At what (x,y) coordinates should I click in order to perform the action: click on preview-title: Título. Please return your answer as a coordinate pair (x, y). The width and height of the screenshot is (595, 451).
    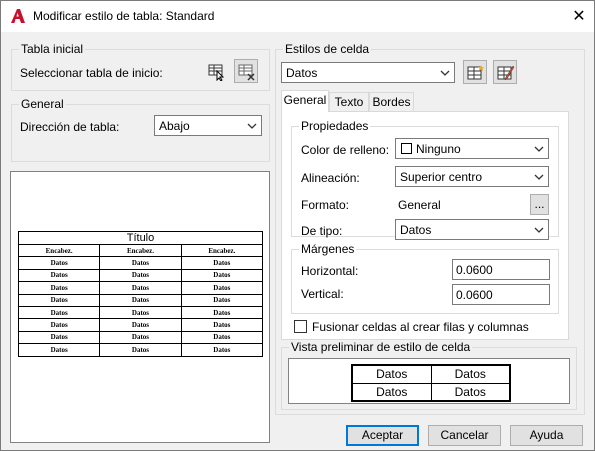
    Looking at the image, I should click on (140, 238).